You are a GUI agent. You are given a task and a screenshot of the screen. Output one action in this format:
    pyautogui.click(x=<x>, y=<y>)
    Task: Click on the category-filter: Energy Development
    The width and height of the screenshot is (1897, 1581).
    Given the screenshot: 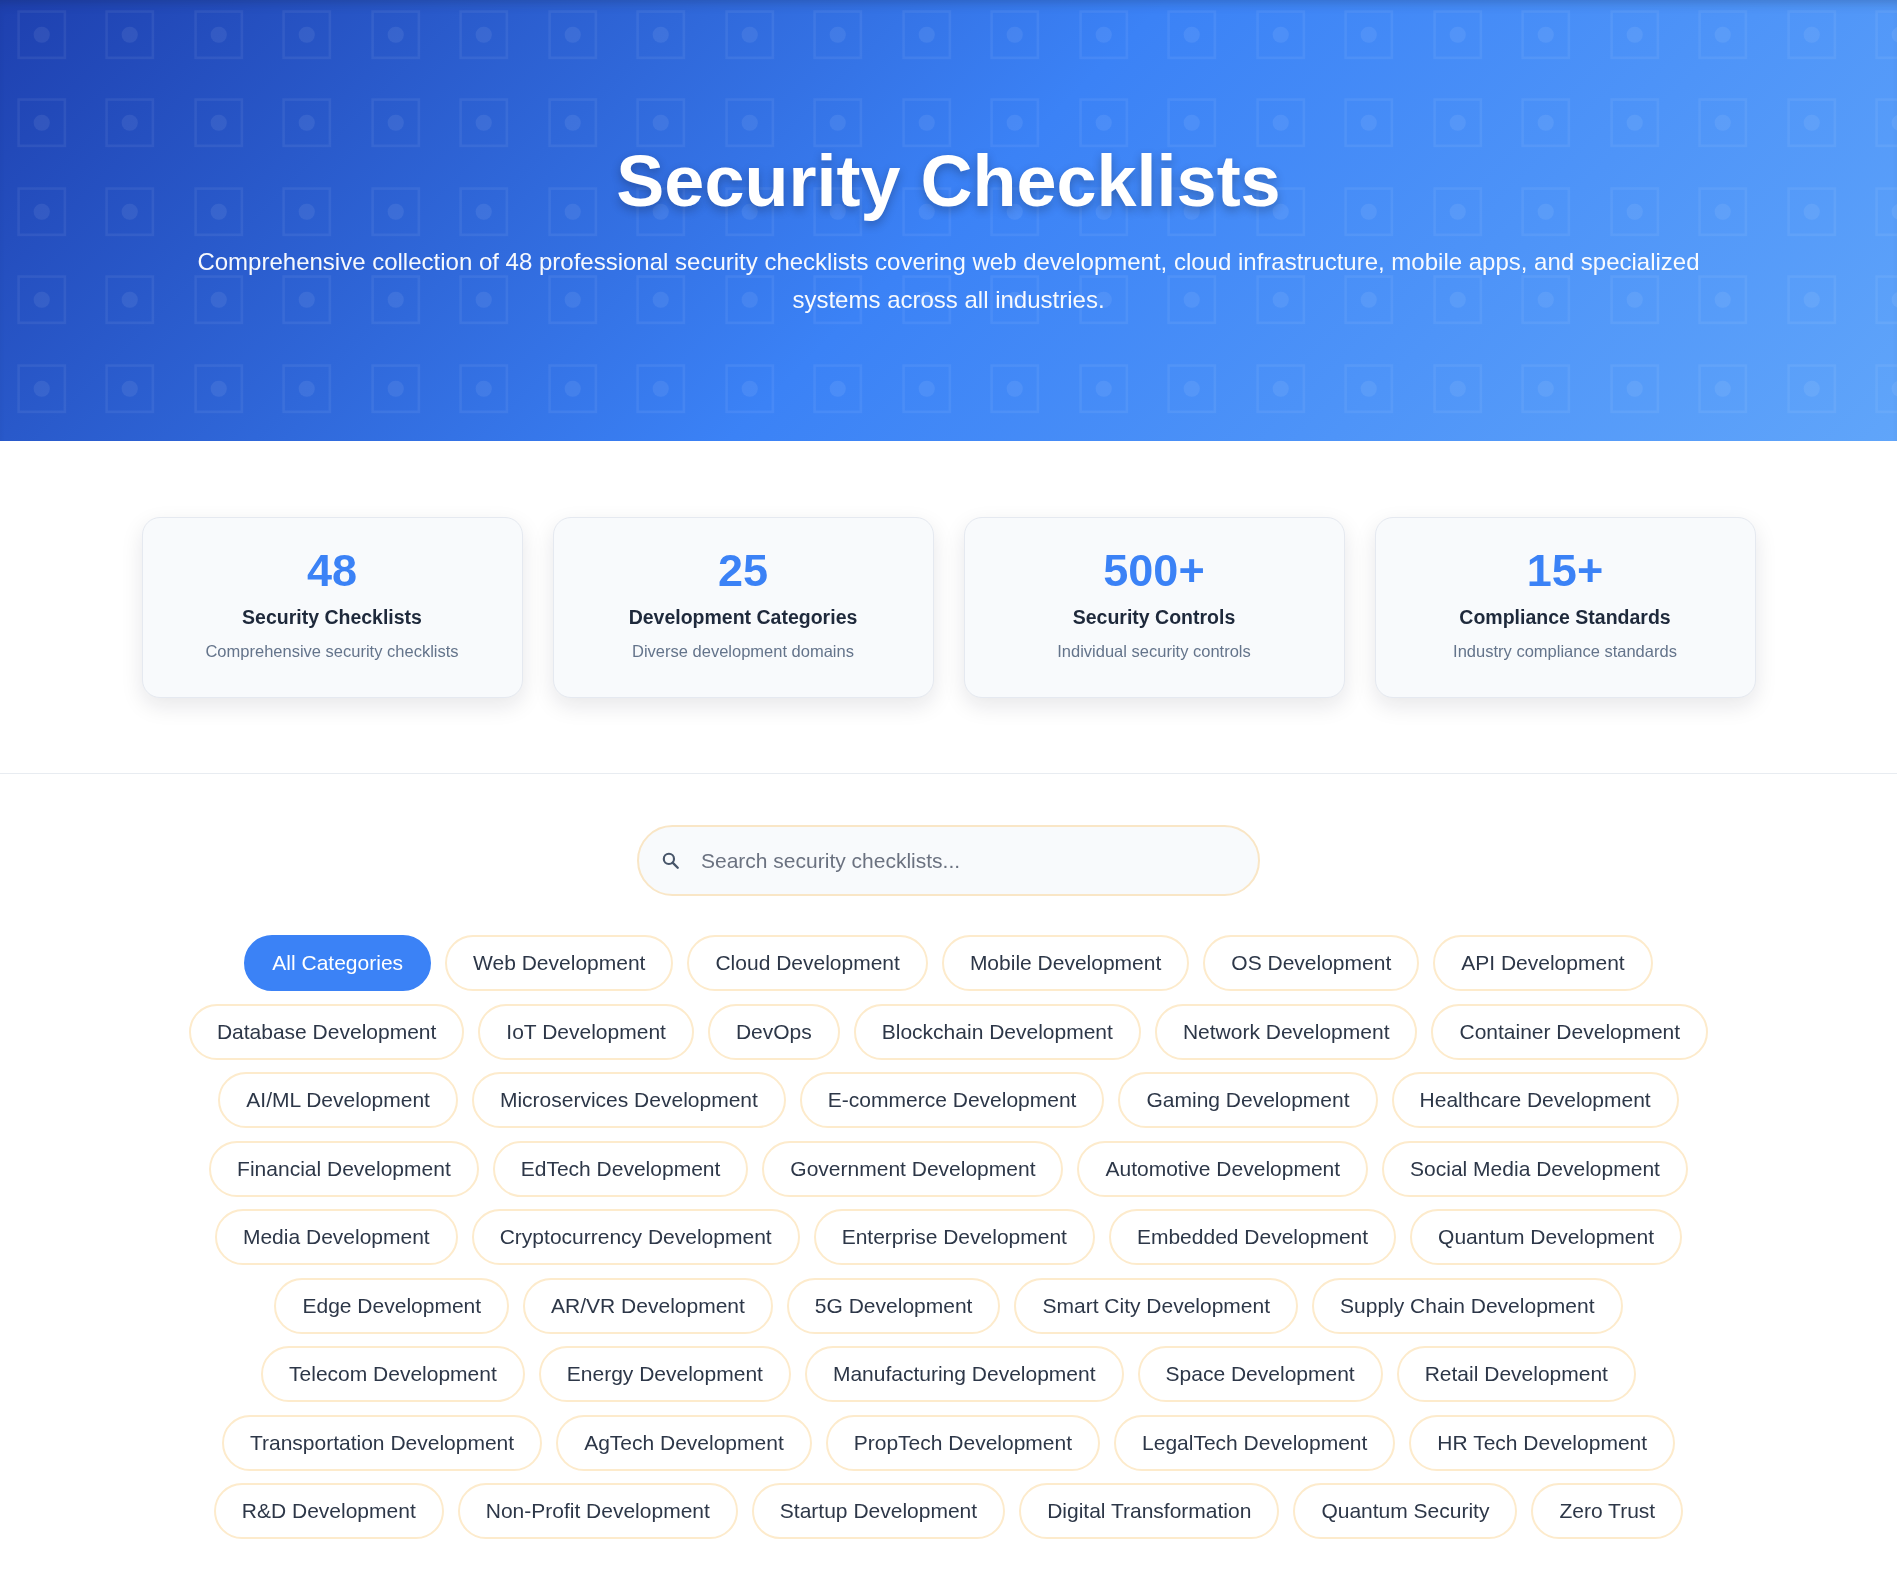 What is the action you would take?
    pyautogui.click(x=664, y=1374)
    